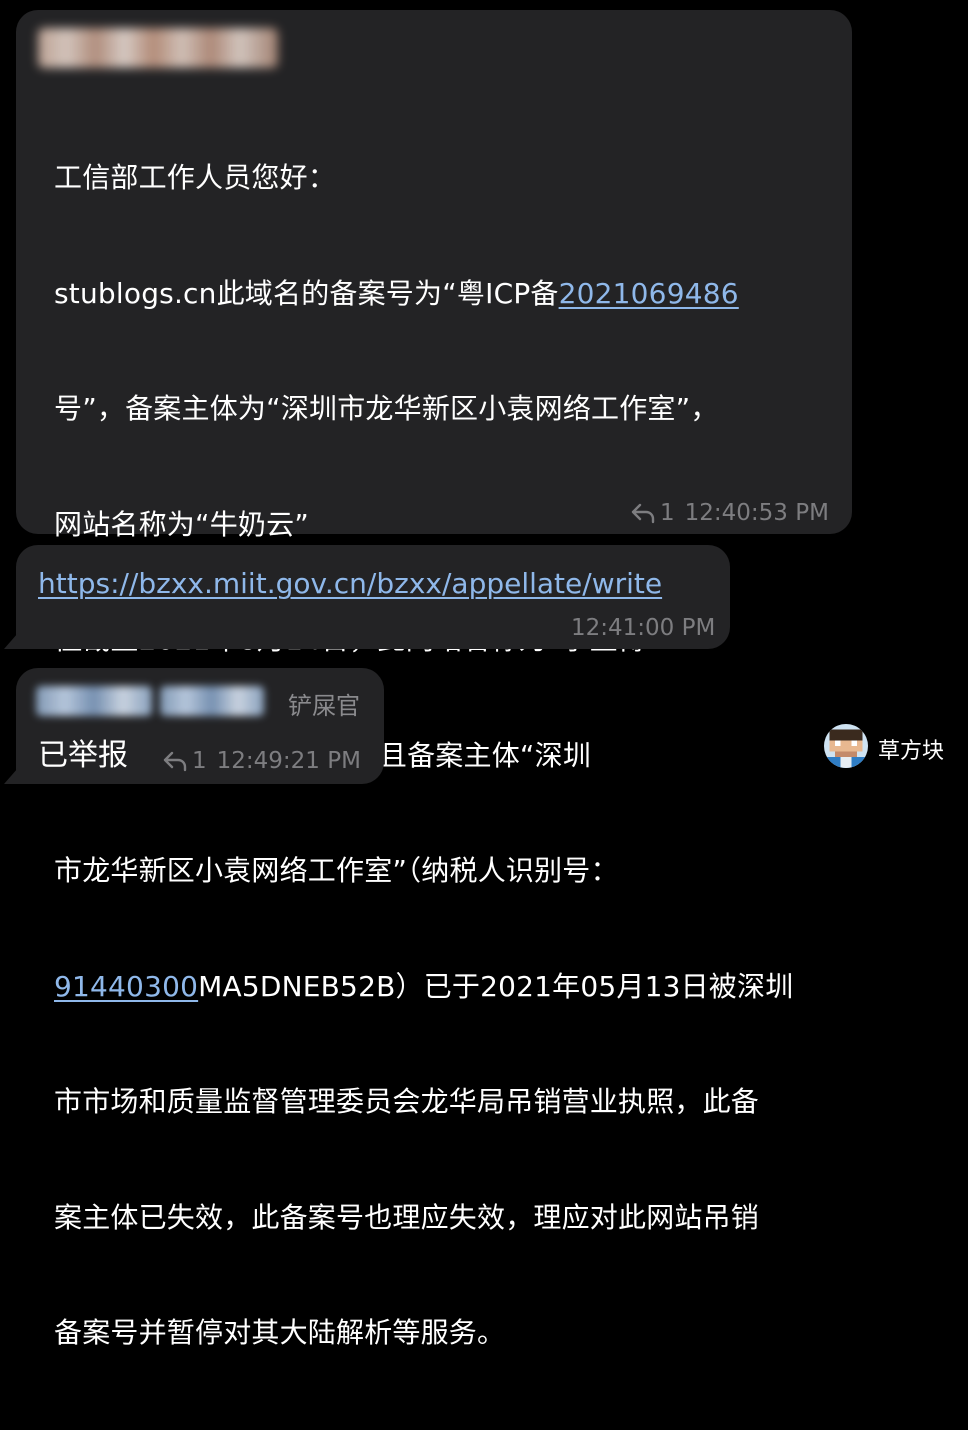  What do you see at coordinates (386, 408) in the screenshot?
I see `message-line: 号”，备案主体为“深圳市龙华新区小袁网络工作室”，` at bounding box center [386, 408].